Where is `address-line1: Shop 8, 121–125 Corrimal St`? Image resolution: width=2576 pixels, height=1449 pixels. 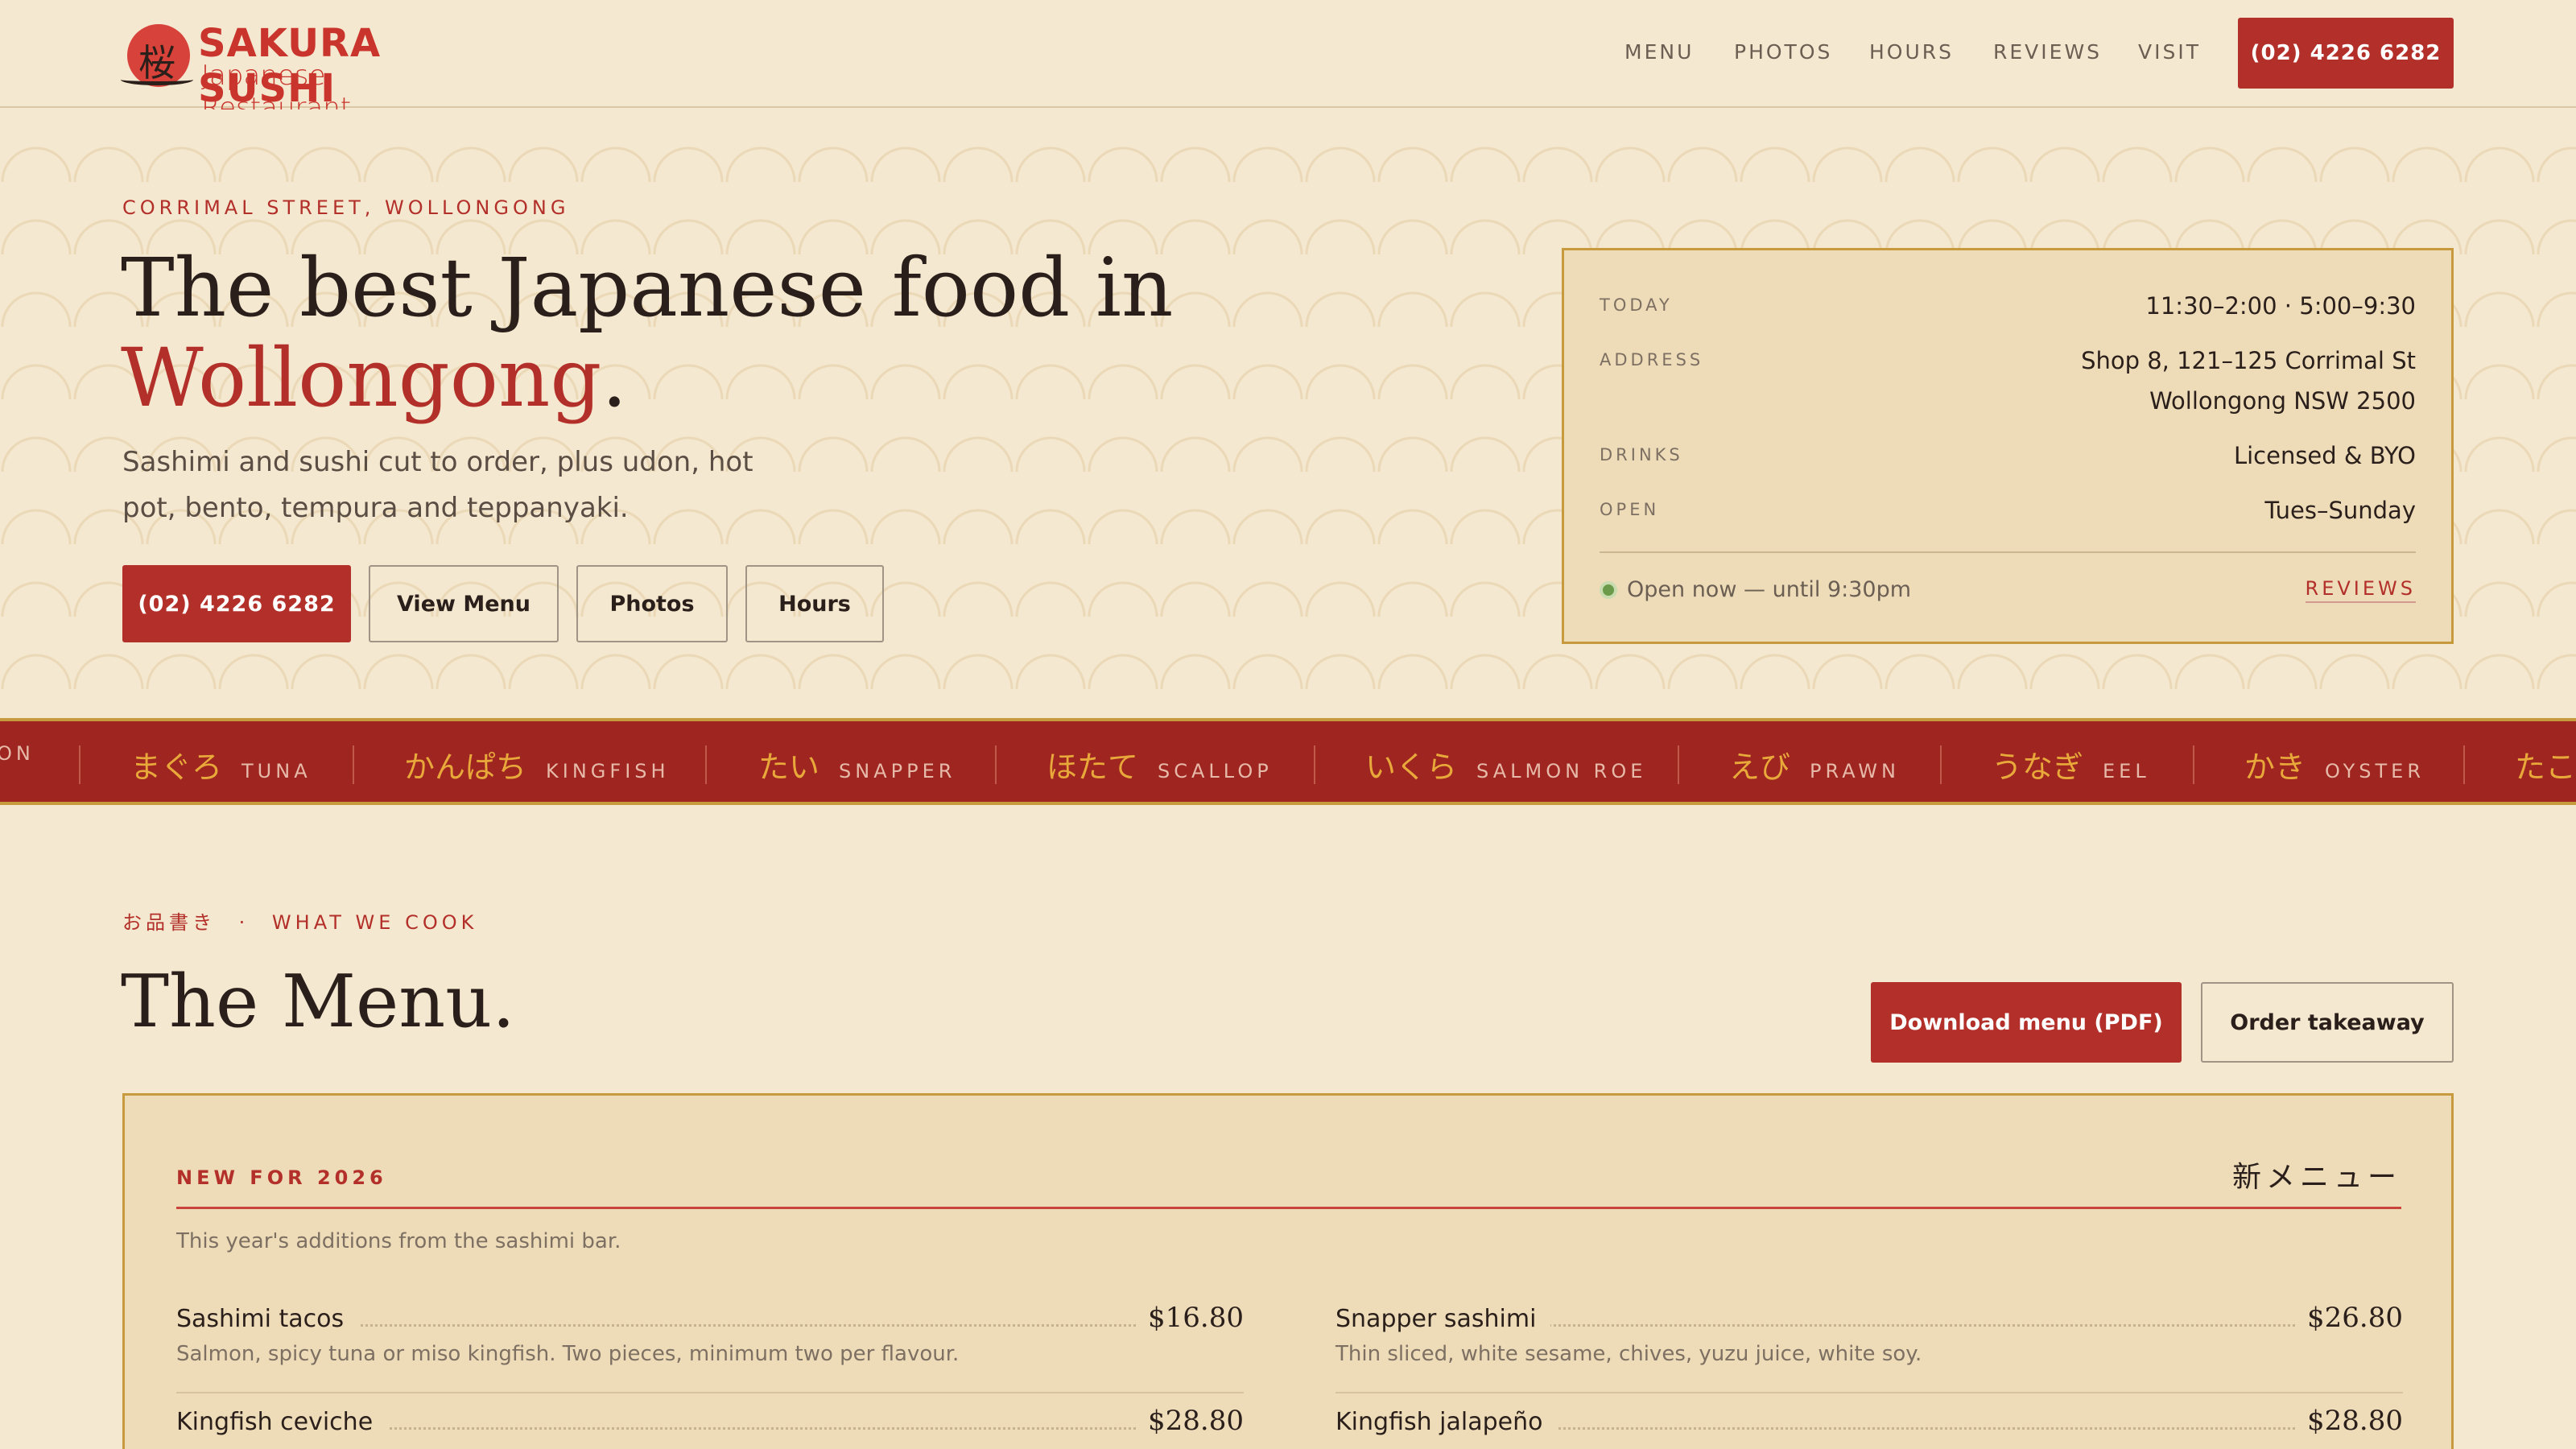 address-line1: Shop 8, 121–125 Corrimal St is located at coordinates (2248, 360).